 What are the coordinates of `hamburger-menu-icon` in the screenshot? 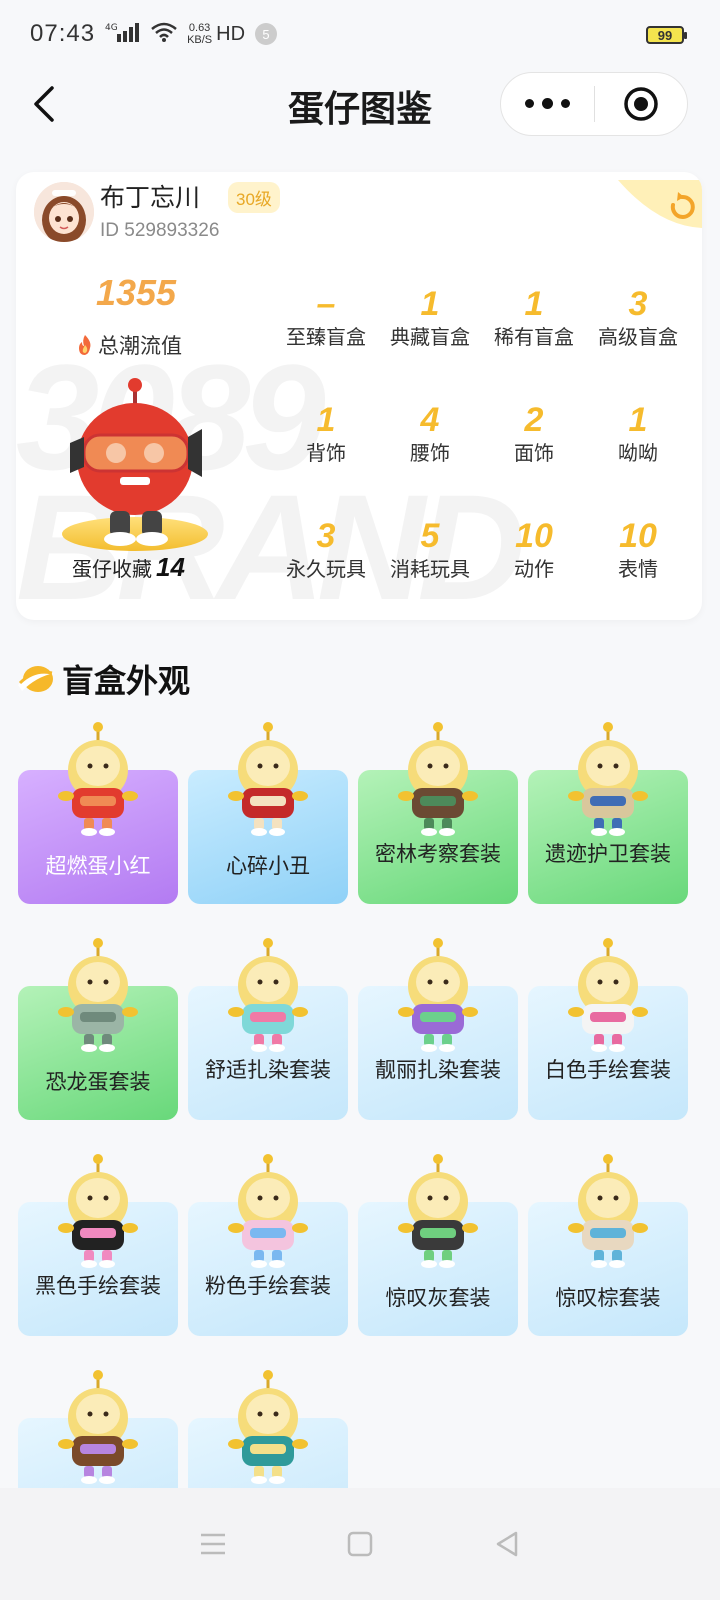 It's located at (213, 1544).